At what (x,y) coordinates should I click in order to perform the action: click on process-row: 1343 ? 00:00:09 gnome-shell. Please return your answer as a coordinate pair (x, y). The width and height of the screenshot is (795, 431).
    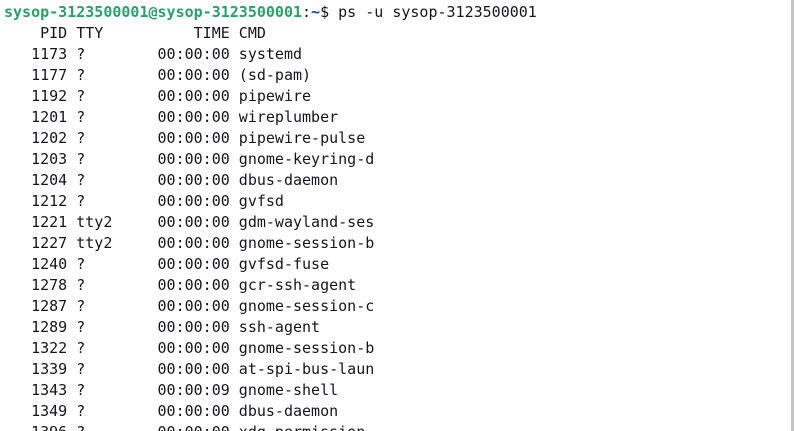
    Looking at the image, I should click on (171, 390).